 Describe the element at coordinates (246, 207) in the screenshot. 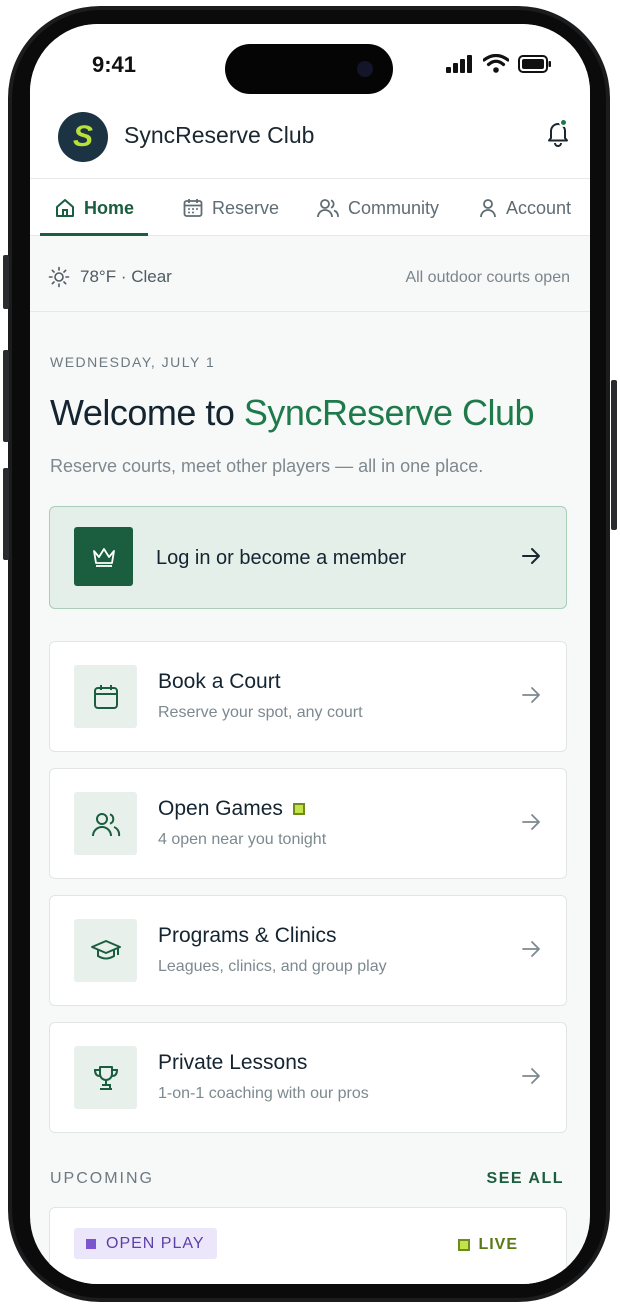

I see `tab-reserve-label: Reserve` at that location.